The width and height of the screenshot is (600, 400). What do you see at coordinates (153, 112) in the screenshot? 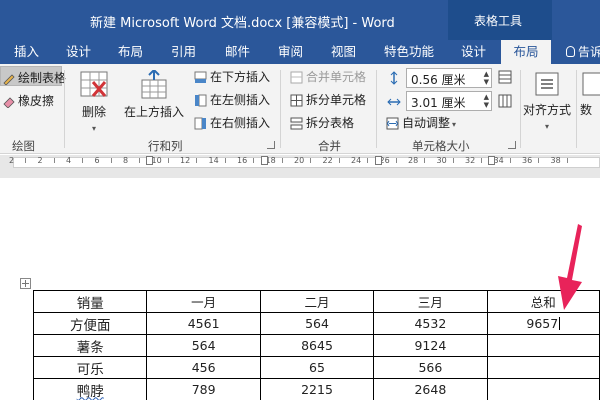
I see `insert-above-label: 在上方插入` at bounding box center [153, 112].